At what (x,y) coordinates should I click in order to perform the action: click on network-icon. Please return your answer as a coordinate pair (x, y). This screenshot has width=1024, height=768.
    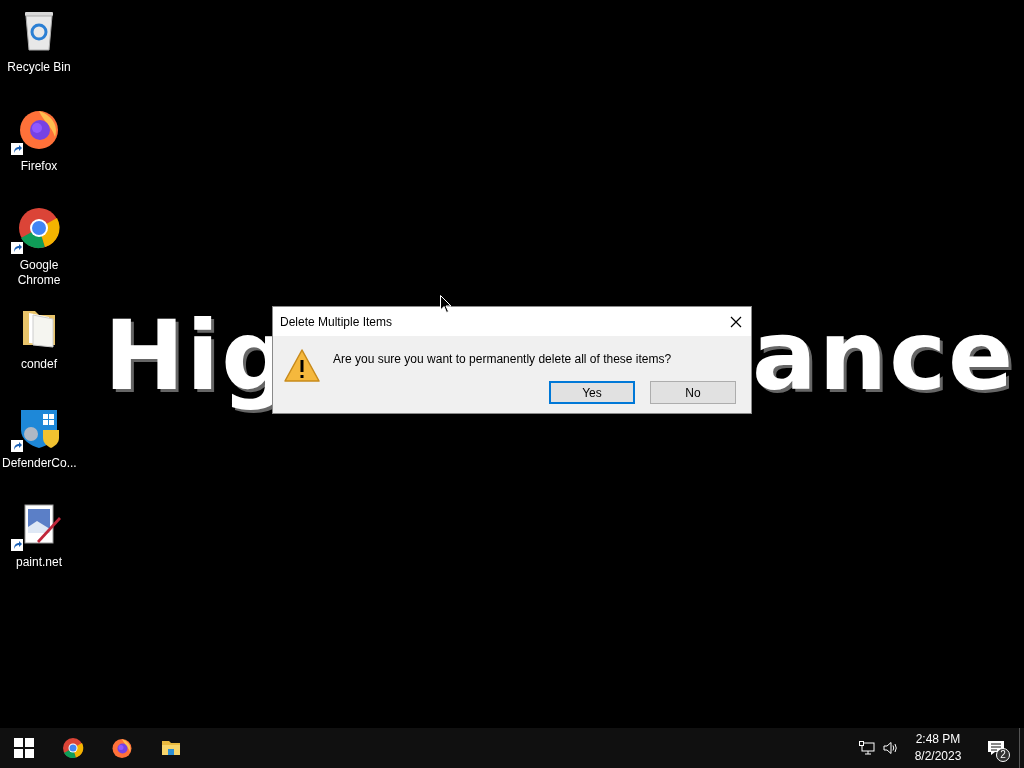
    Looking at the image, I should click on (867, 748).